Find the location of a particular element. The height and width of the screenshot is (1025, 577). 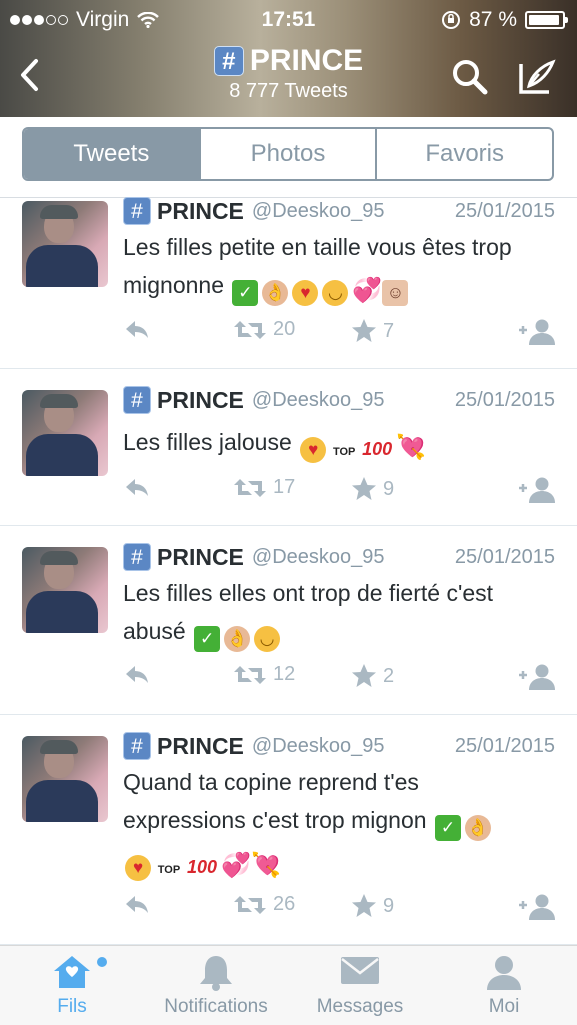

bell-icon is located at coordinates (216, 973).